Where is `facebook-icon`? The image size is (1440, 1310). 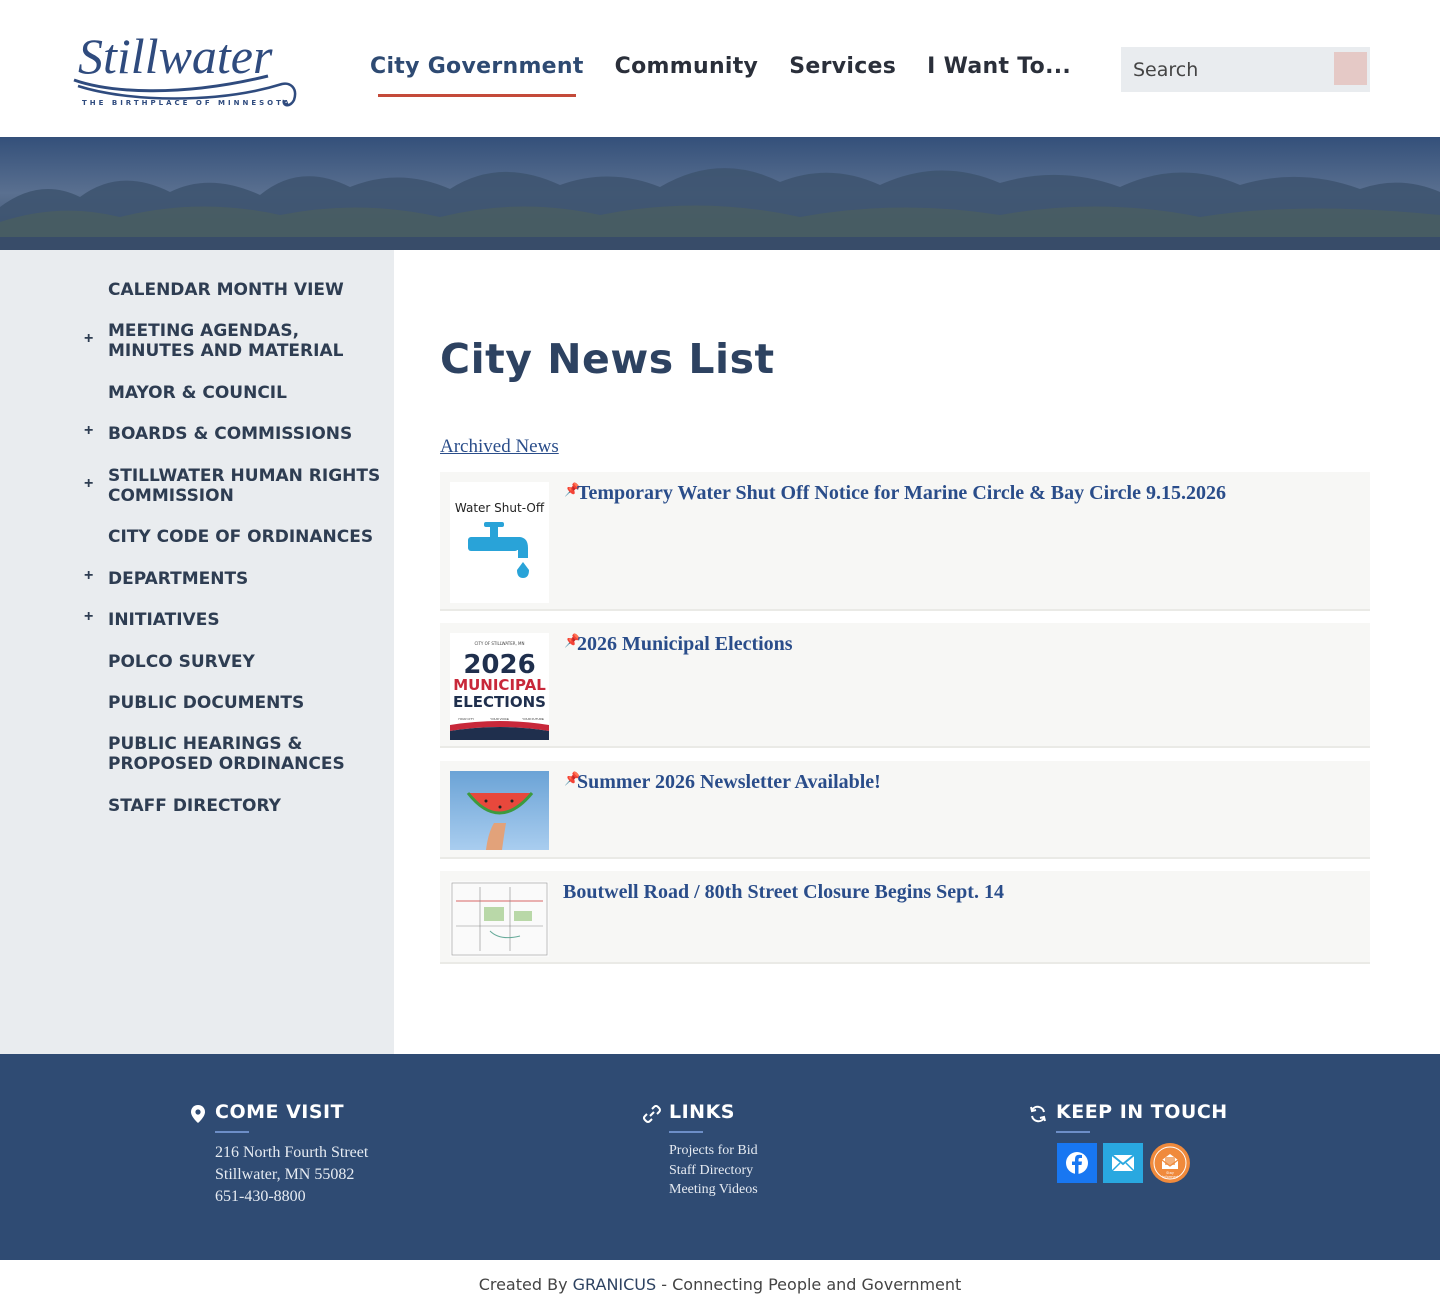 facebook-icon is located at coordinates (1077, 1163).